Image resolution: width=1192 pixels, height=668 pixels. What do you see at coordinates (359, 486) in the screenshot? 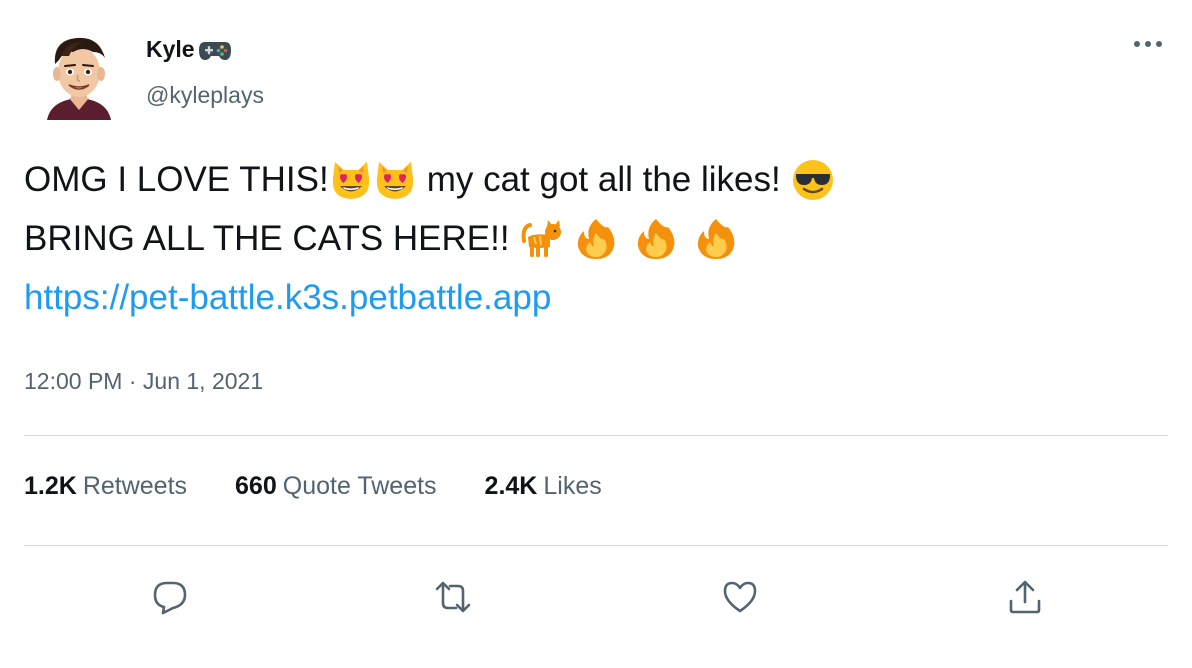
I see `quote-tweets-label: Quote Tweets` at bounding box center [359, 486].